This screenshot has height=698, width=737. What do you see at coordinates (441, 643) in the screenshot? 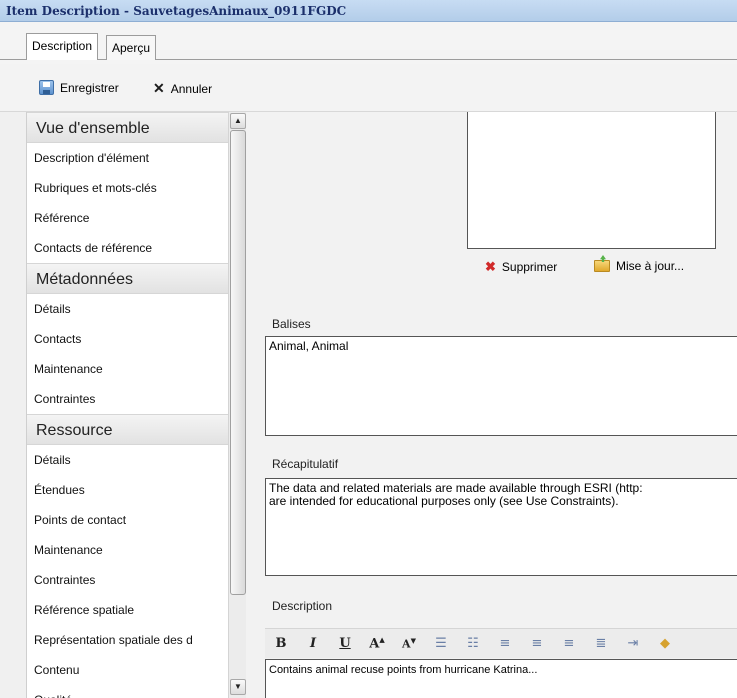
I see `bulleted-list-icon: ☰` at bounding box center [441, 643].